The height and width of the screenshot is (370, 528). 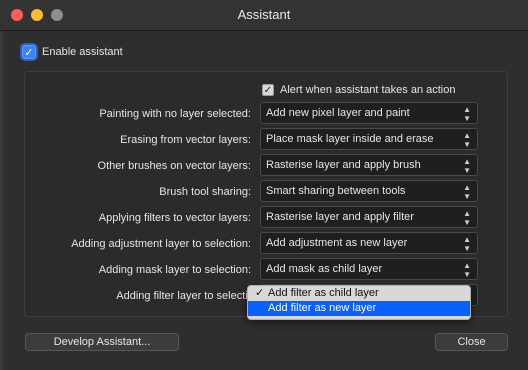 What do you see at coordinates (350, 139) in the screenshot?
I see `erasing-vector-value: Place mask layer inside and erase` at bounding box center [350, 139].